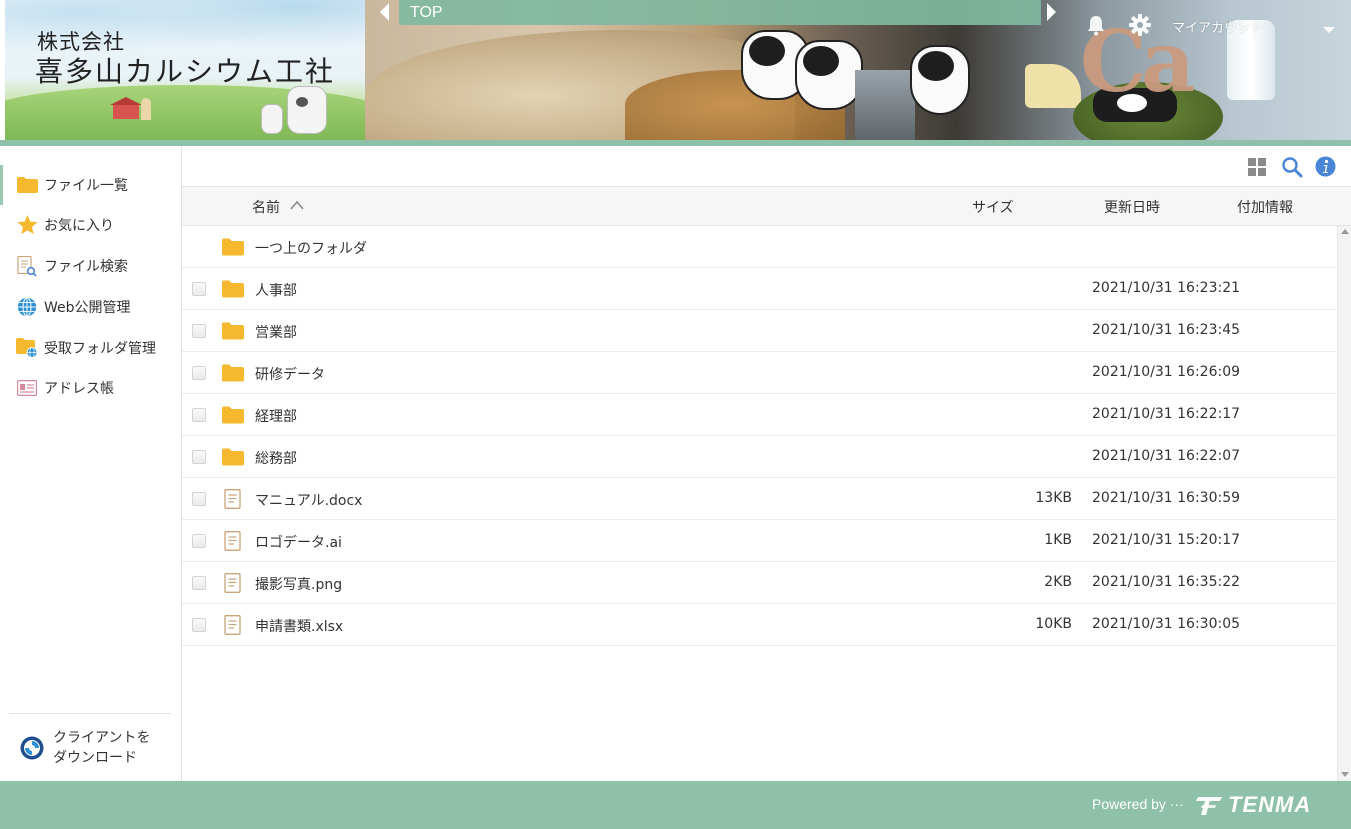 The image size is (1351, 829). What do you see at coordinates (1058, 540) in the screenshot?
I see `file-size: 1KB` at bounding box center [1058, 540].